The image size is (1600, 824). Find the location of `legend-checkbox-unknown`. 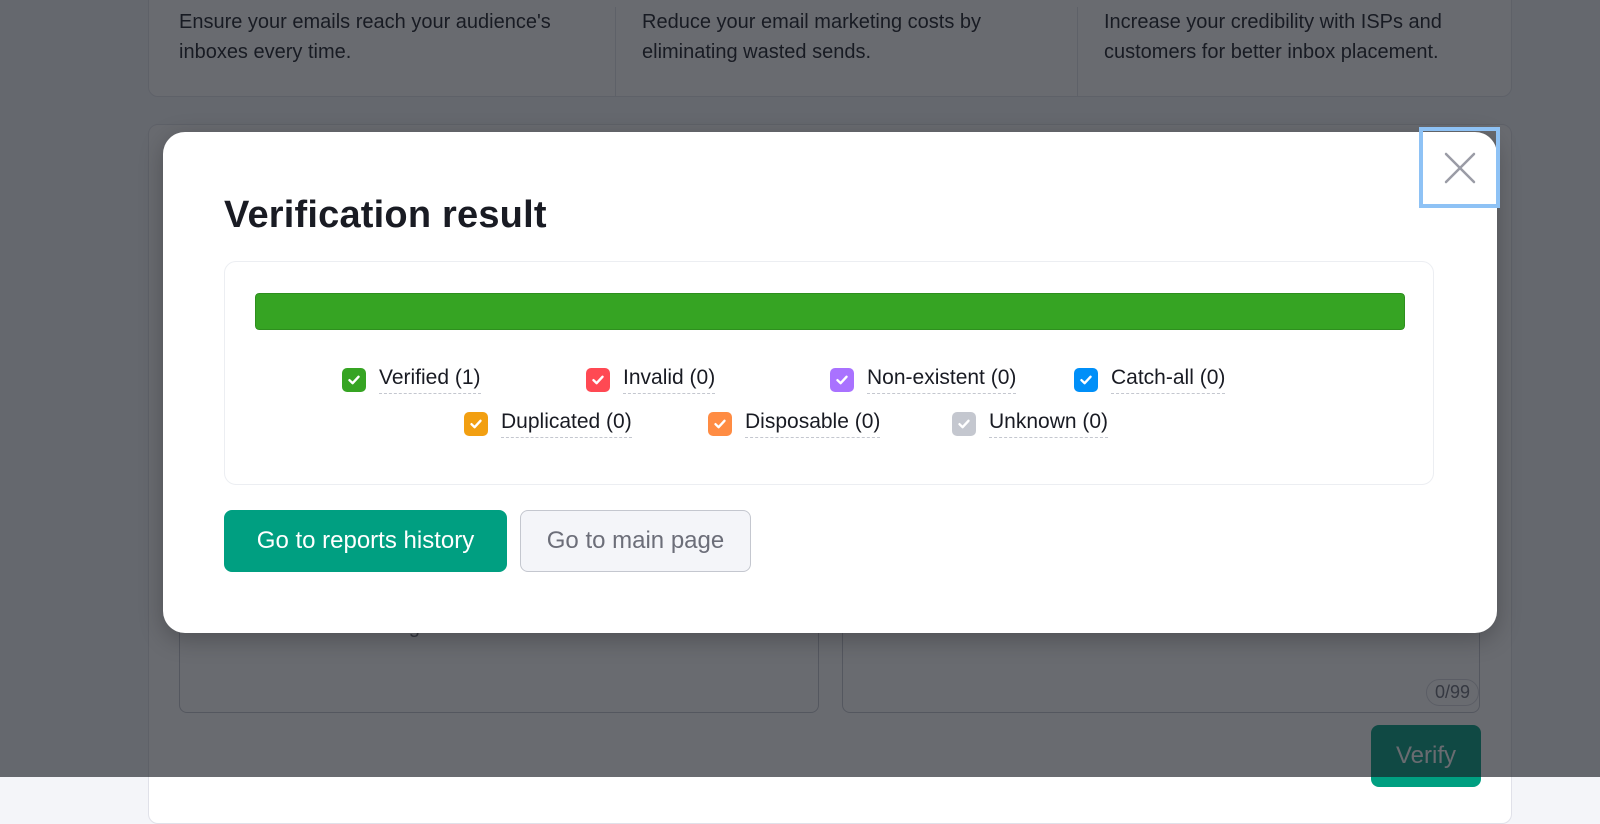

legend-checkbox-unknown is located at coordinates (964, 424).